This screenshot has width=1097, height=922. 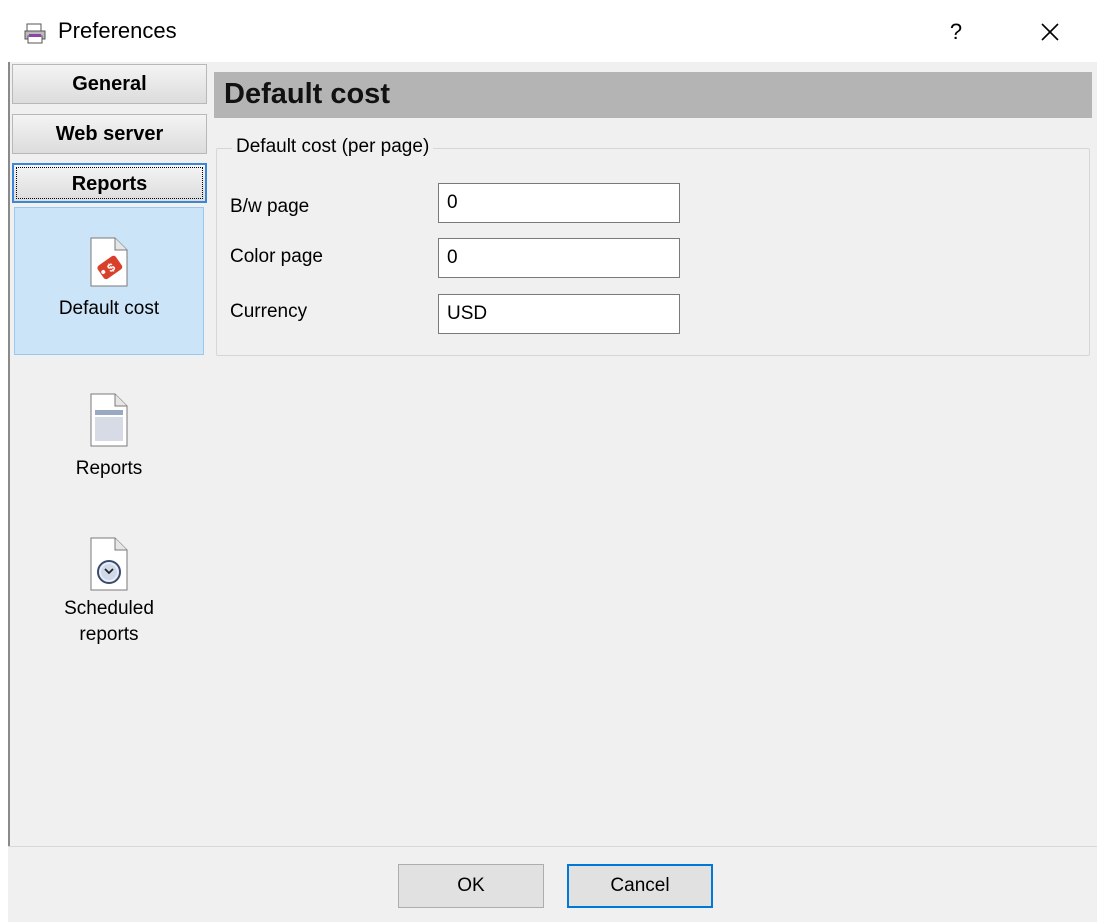 I want to click on close-button, so click(x=1050, y=32).